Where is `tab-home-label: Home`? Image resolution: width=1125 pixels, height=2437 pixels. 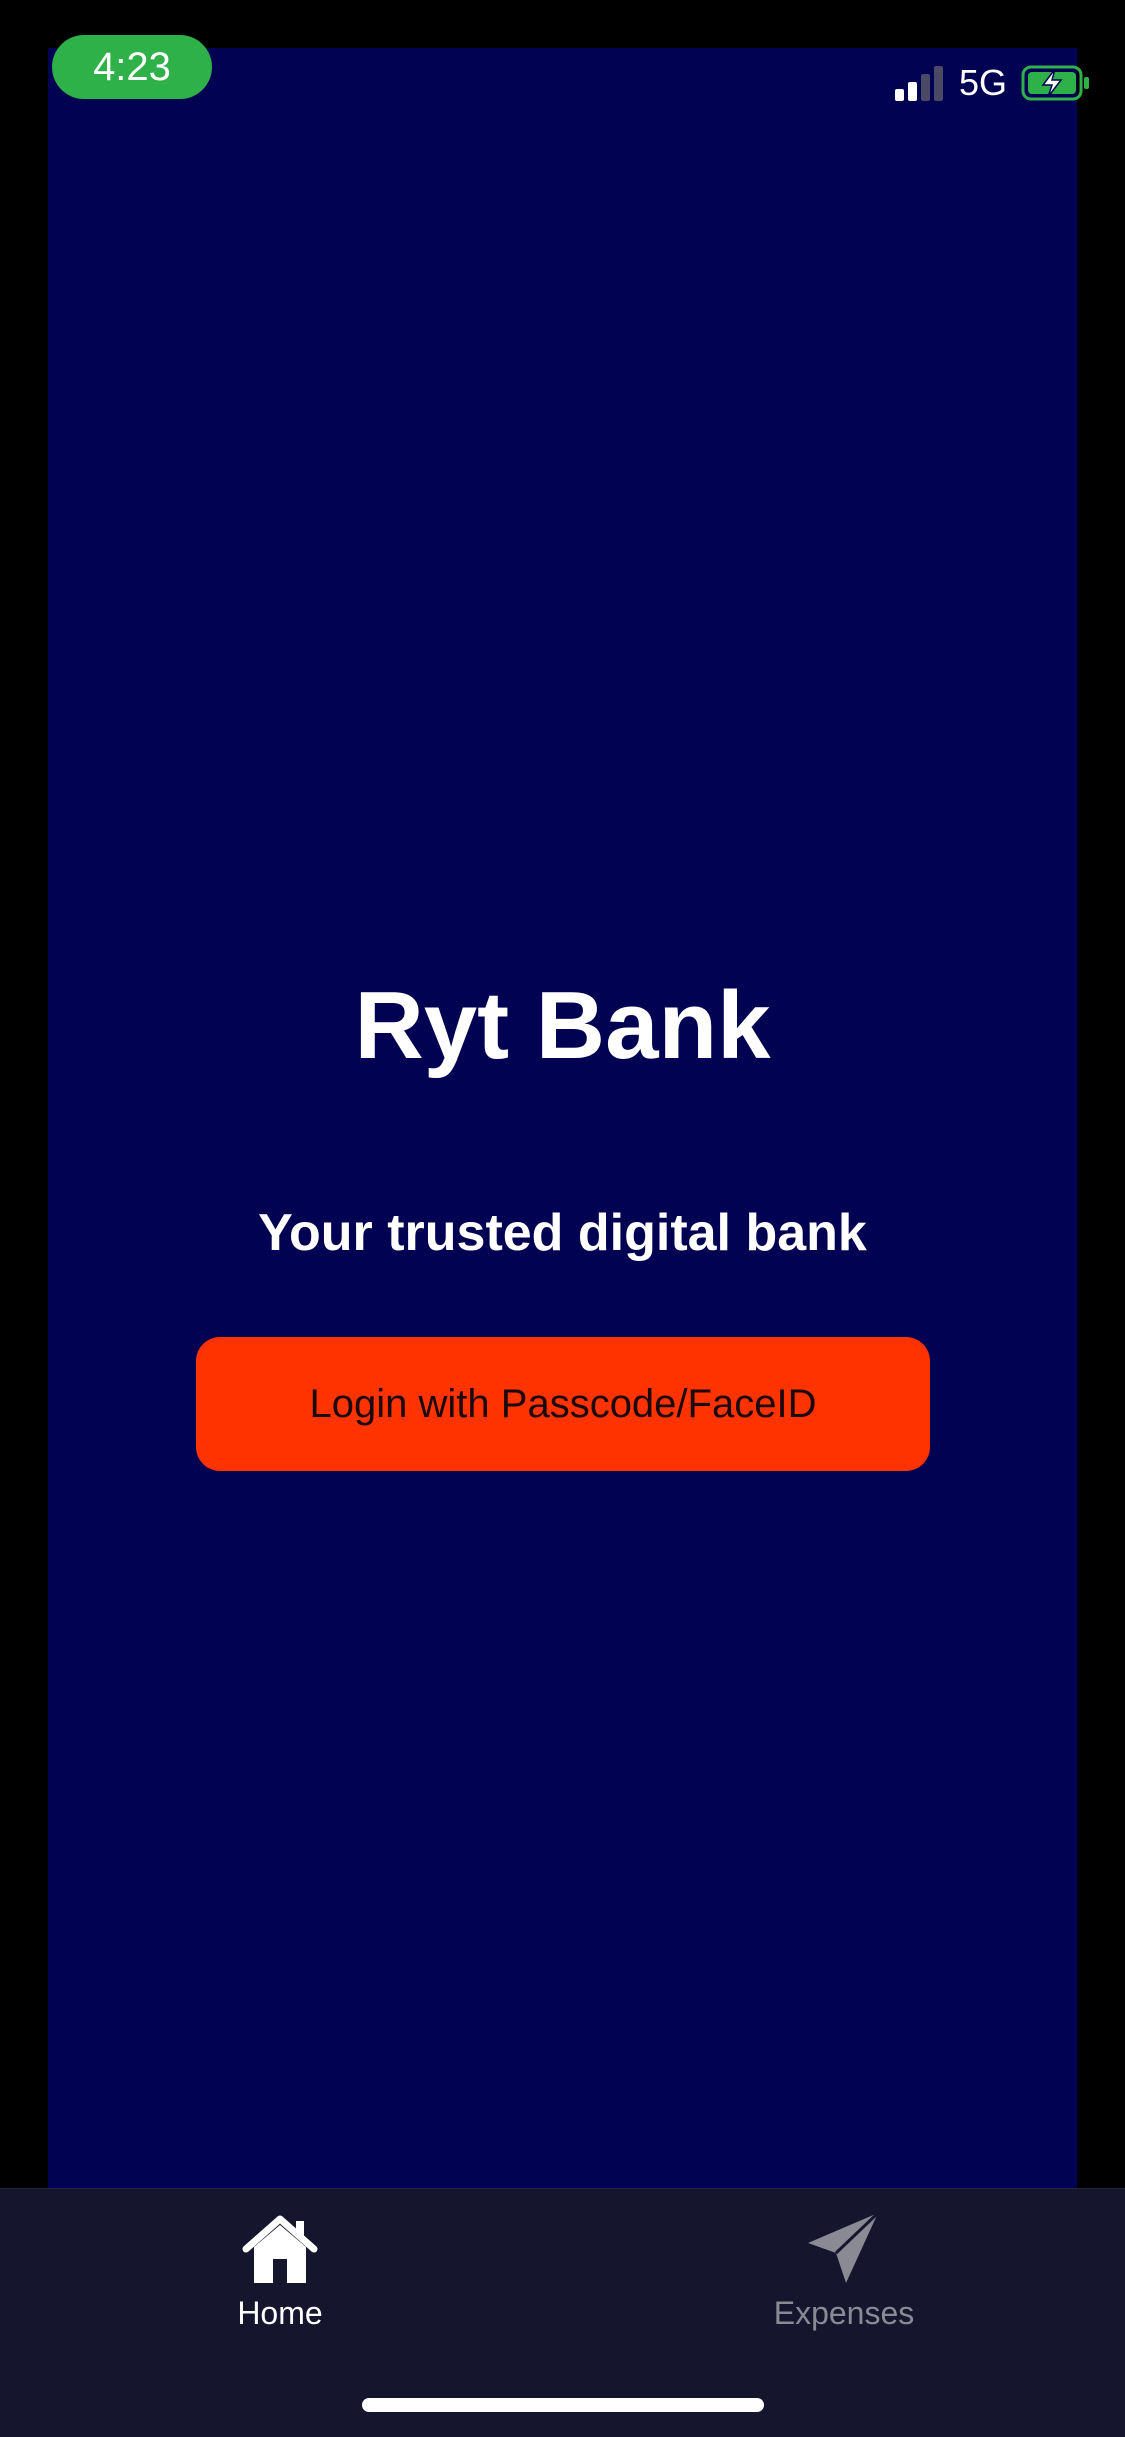 tab-home-label: Home is located at coordinates (280, 2313).